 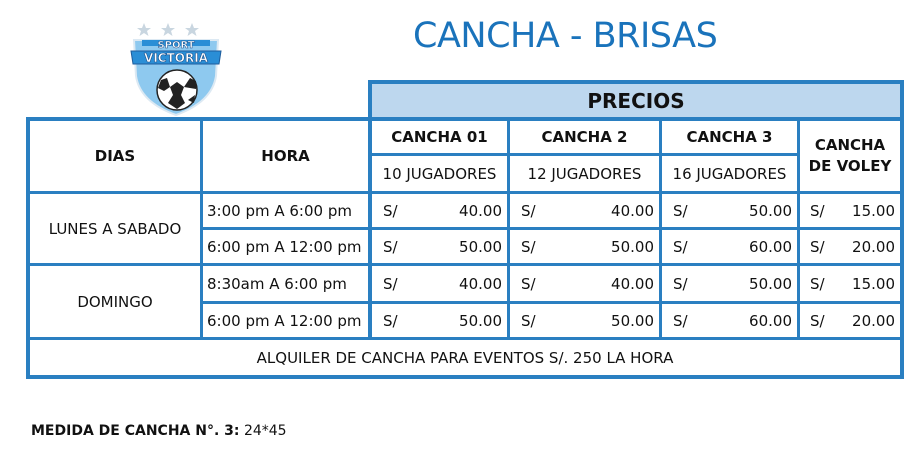 What do you see at coordinates (115, 156) in the screenshot?
I see `col-header-dias: DIAS` at bounding box center [115, 156].